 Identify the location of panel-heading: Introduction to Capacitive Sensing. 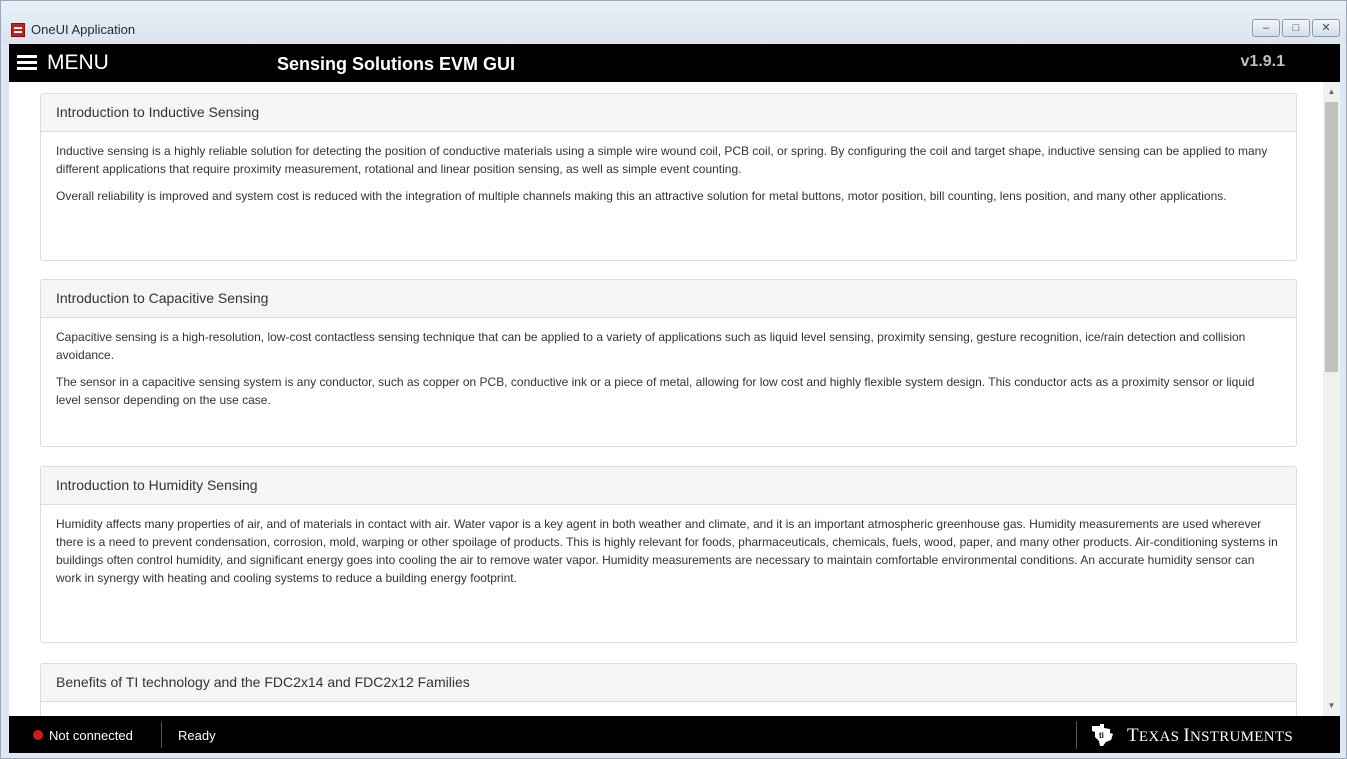
(668, 299).